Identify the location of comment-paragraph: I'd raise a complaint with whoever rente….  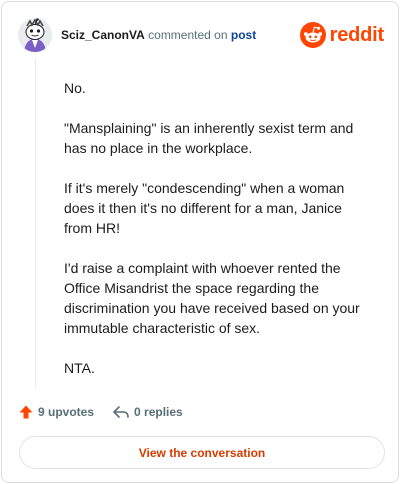
(212, 298).